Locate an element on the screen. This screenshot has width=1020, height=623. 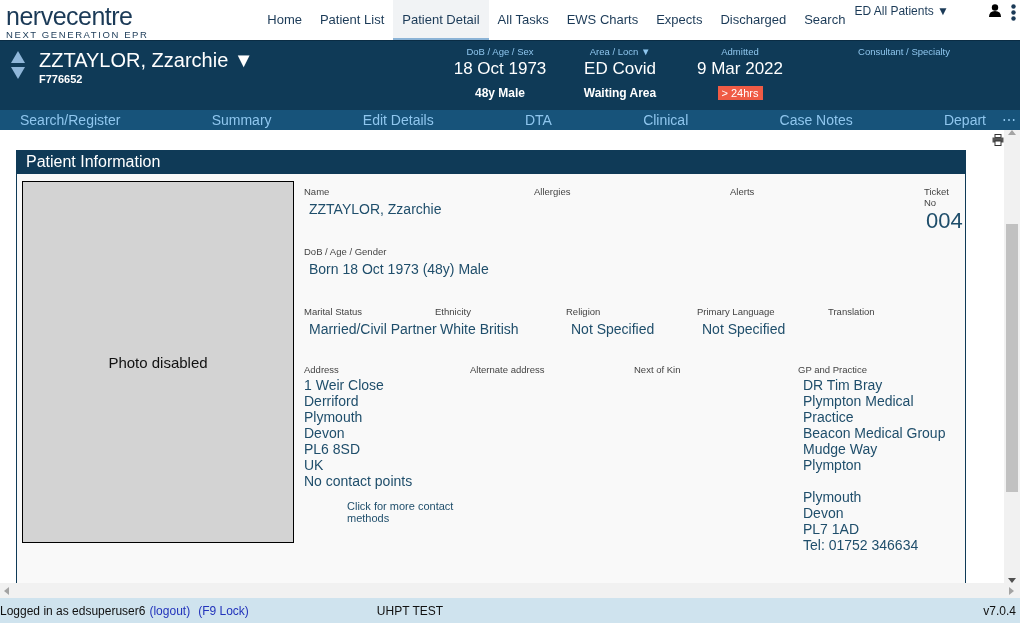
action-link: Clinical is located at coordinates (666, 120).